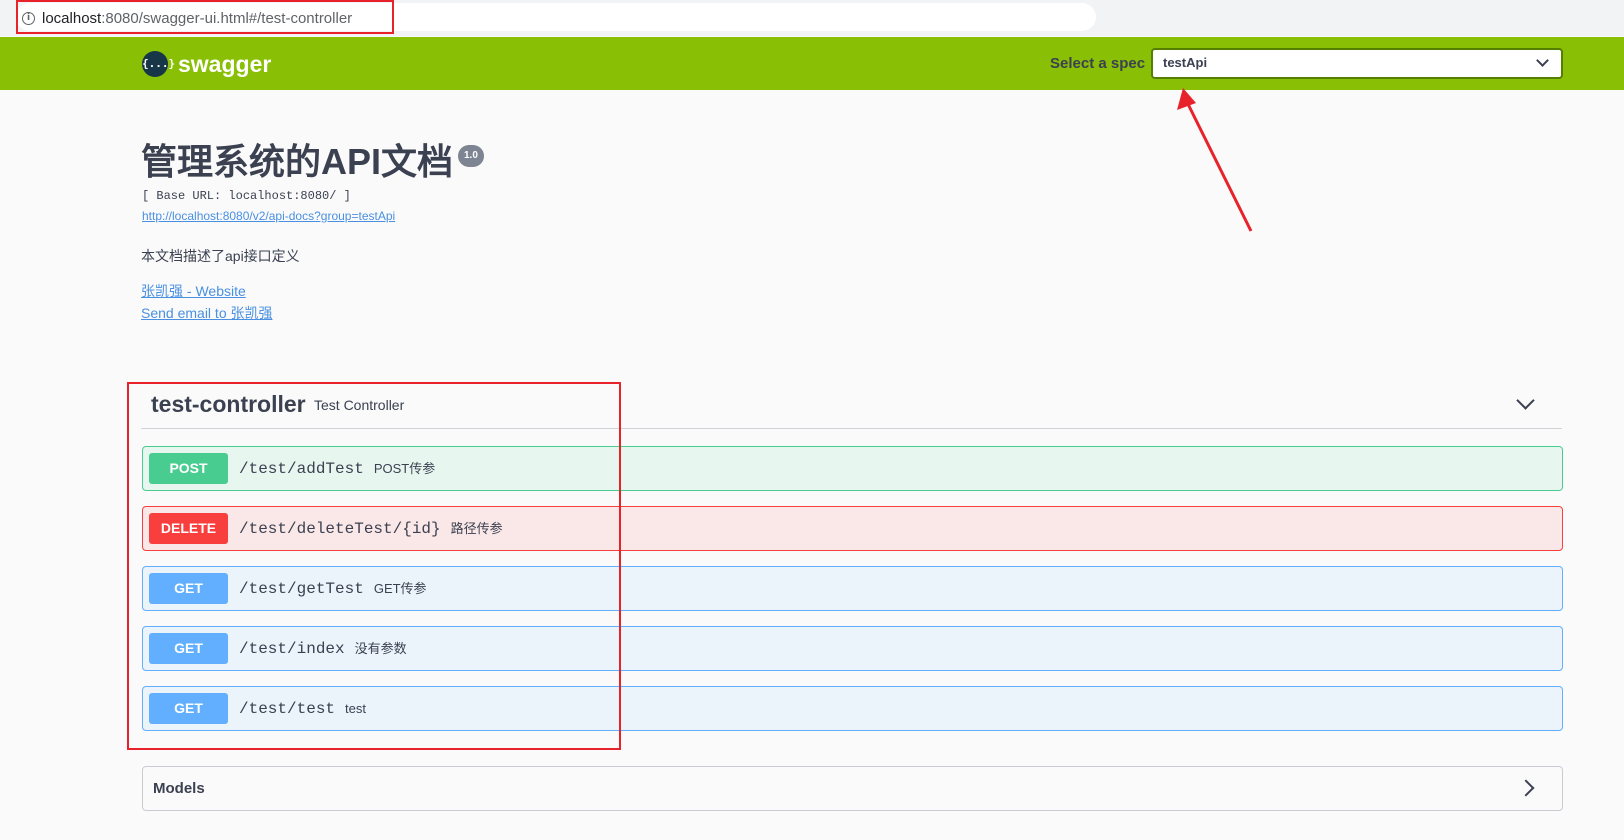 This screenshot has width=1624, height=840. What do you see at coordinates (1185, 62) in the screenshot?
I see `spec-selected-value: testApi` at bounding box center [1185, 62].